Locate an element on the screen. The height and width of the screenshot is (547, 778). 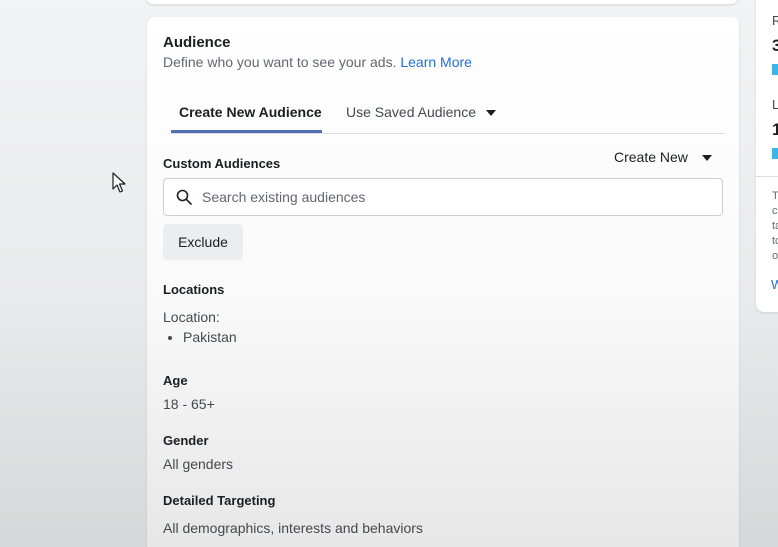
result-value-fragment: 1 is located at coordinates (775, 129).